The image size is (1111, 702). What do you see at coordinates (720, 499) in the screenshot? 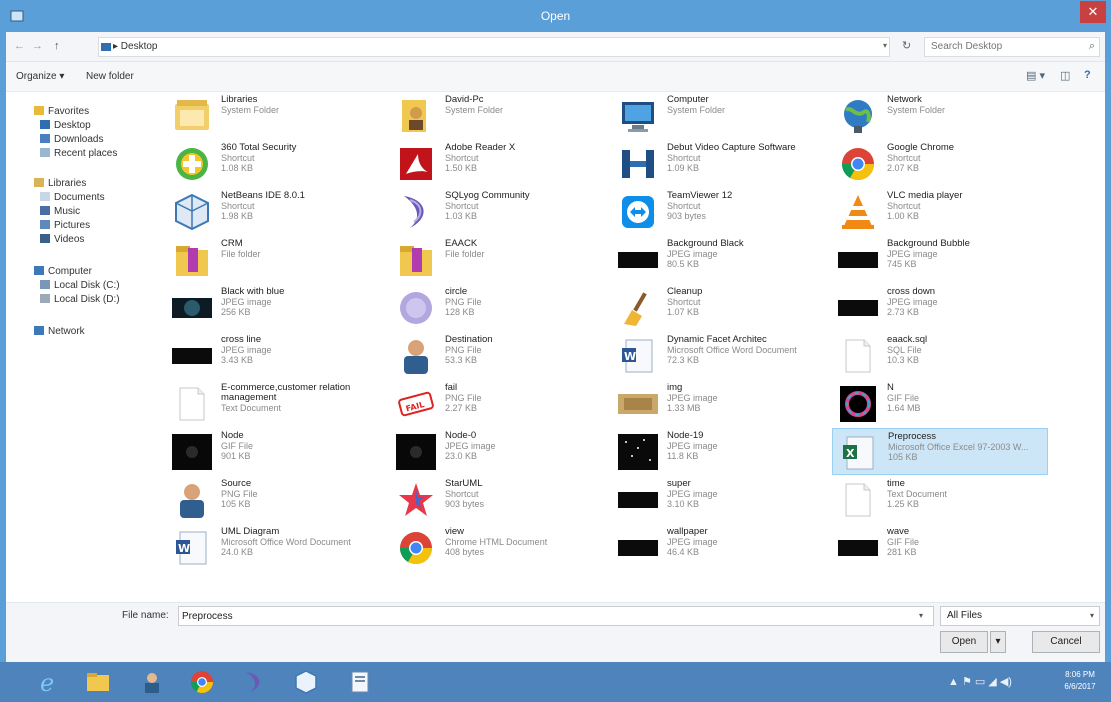
I see `file-item: super JPEG image 3.10 KB` at bounding box center [720, 499].